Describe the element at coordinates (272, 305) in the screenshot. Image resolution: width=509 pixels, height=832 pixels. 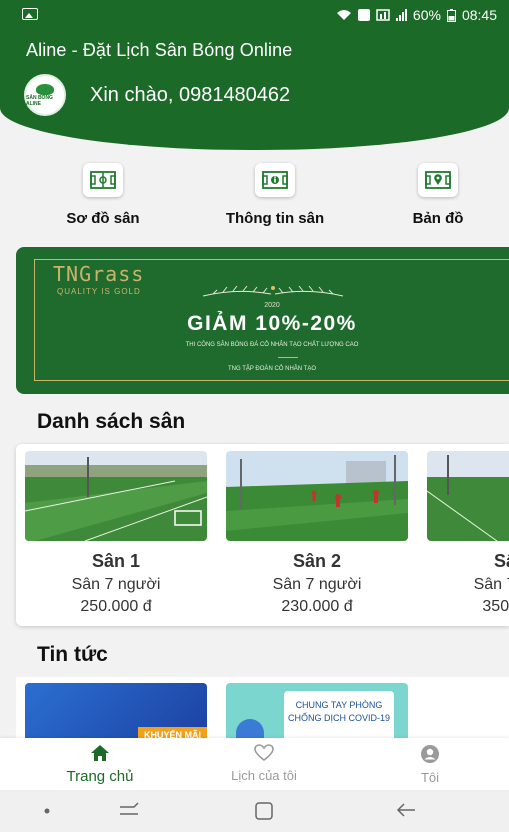
I see `banner-year: 2020` at that location.